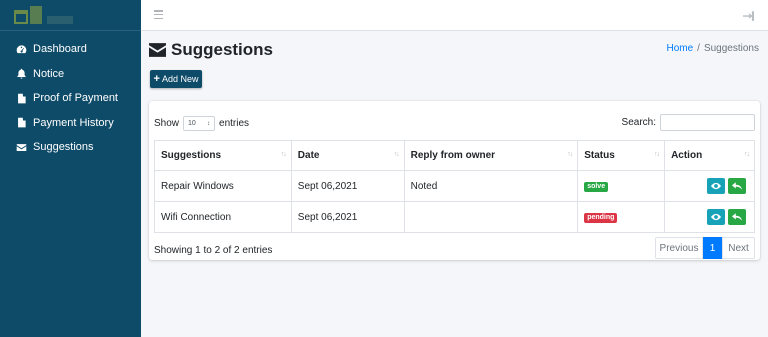 Image resolution: width=768 pixels, height=337 pixels. What do you see at coordinates (223, 217) in the screenshot?
I see `cell-suggestion: Wifi Connection` at bounding box center [223, 217].